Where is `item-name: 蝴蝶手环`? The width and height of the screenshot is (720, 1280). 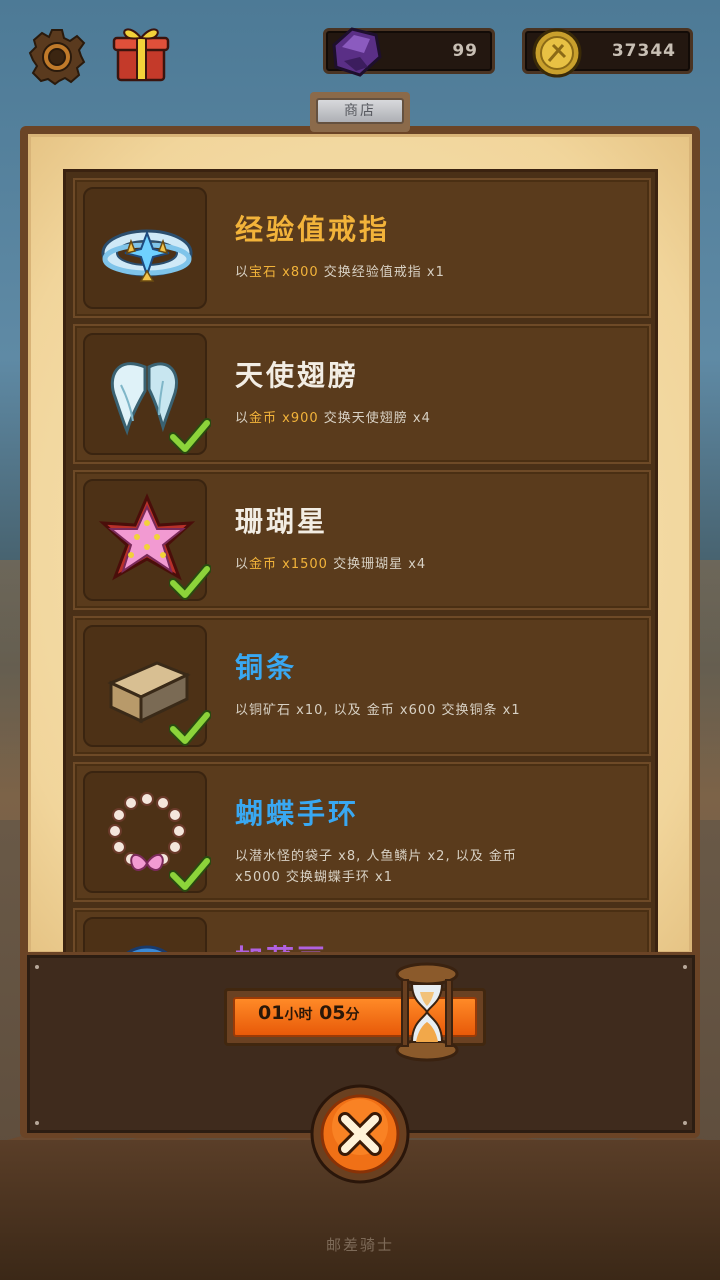 item-name: 蝴蝶手环 is located at coordinates (297, 813).